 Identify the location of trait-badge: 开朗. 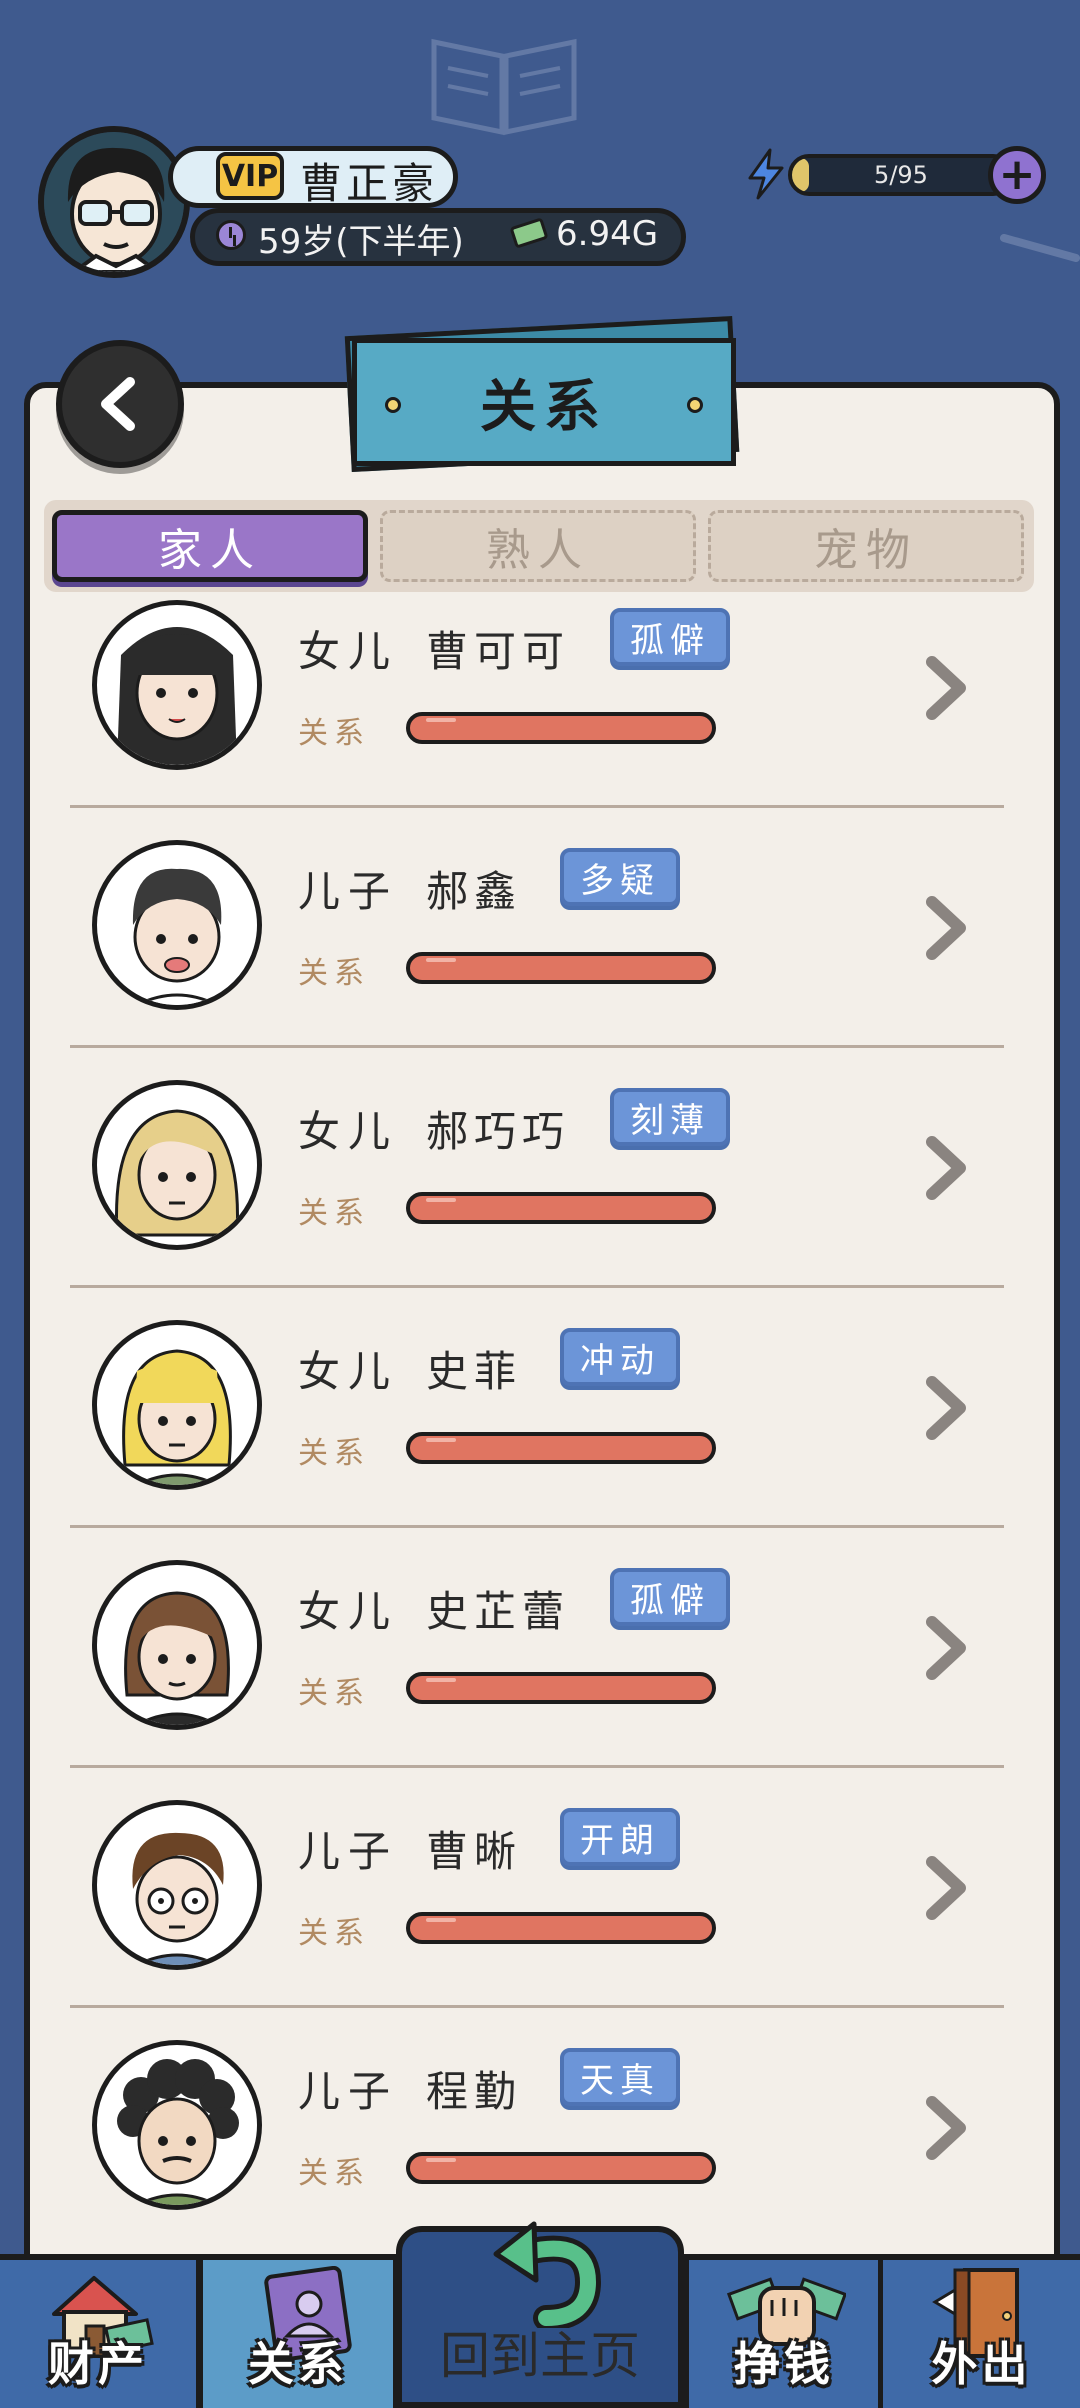
(620, 1837).